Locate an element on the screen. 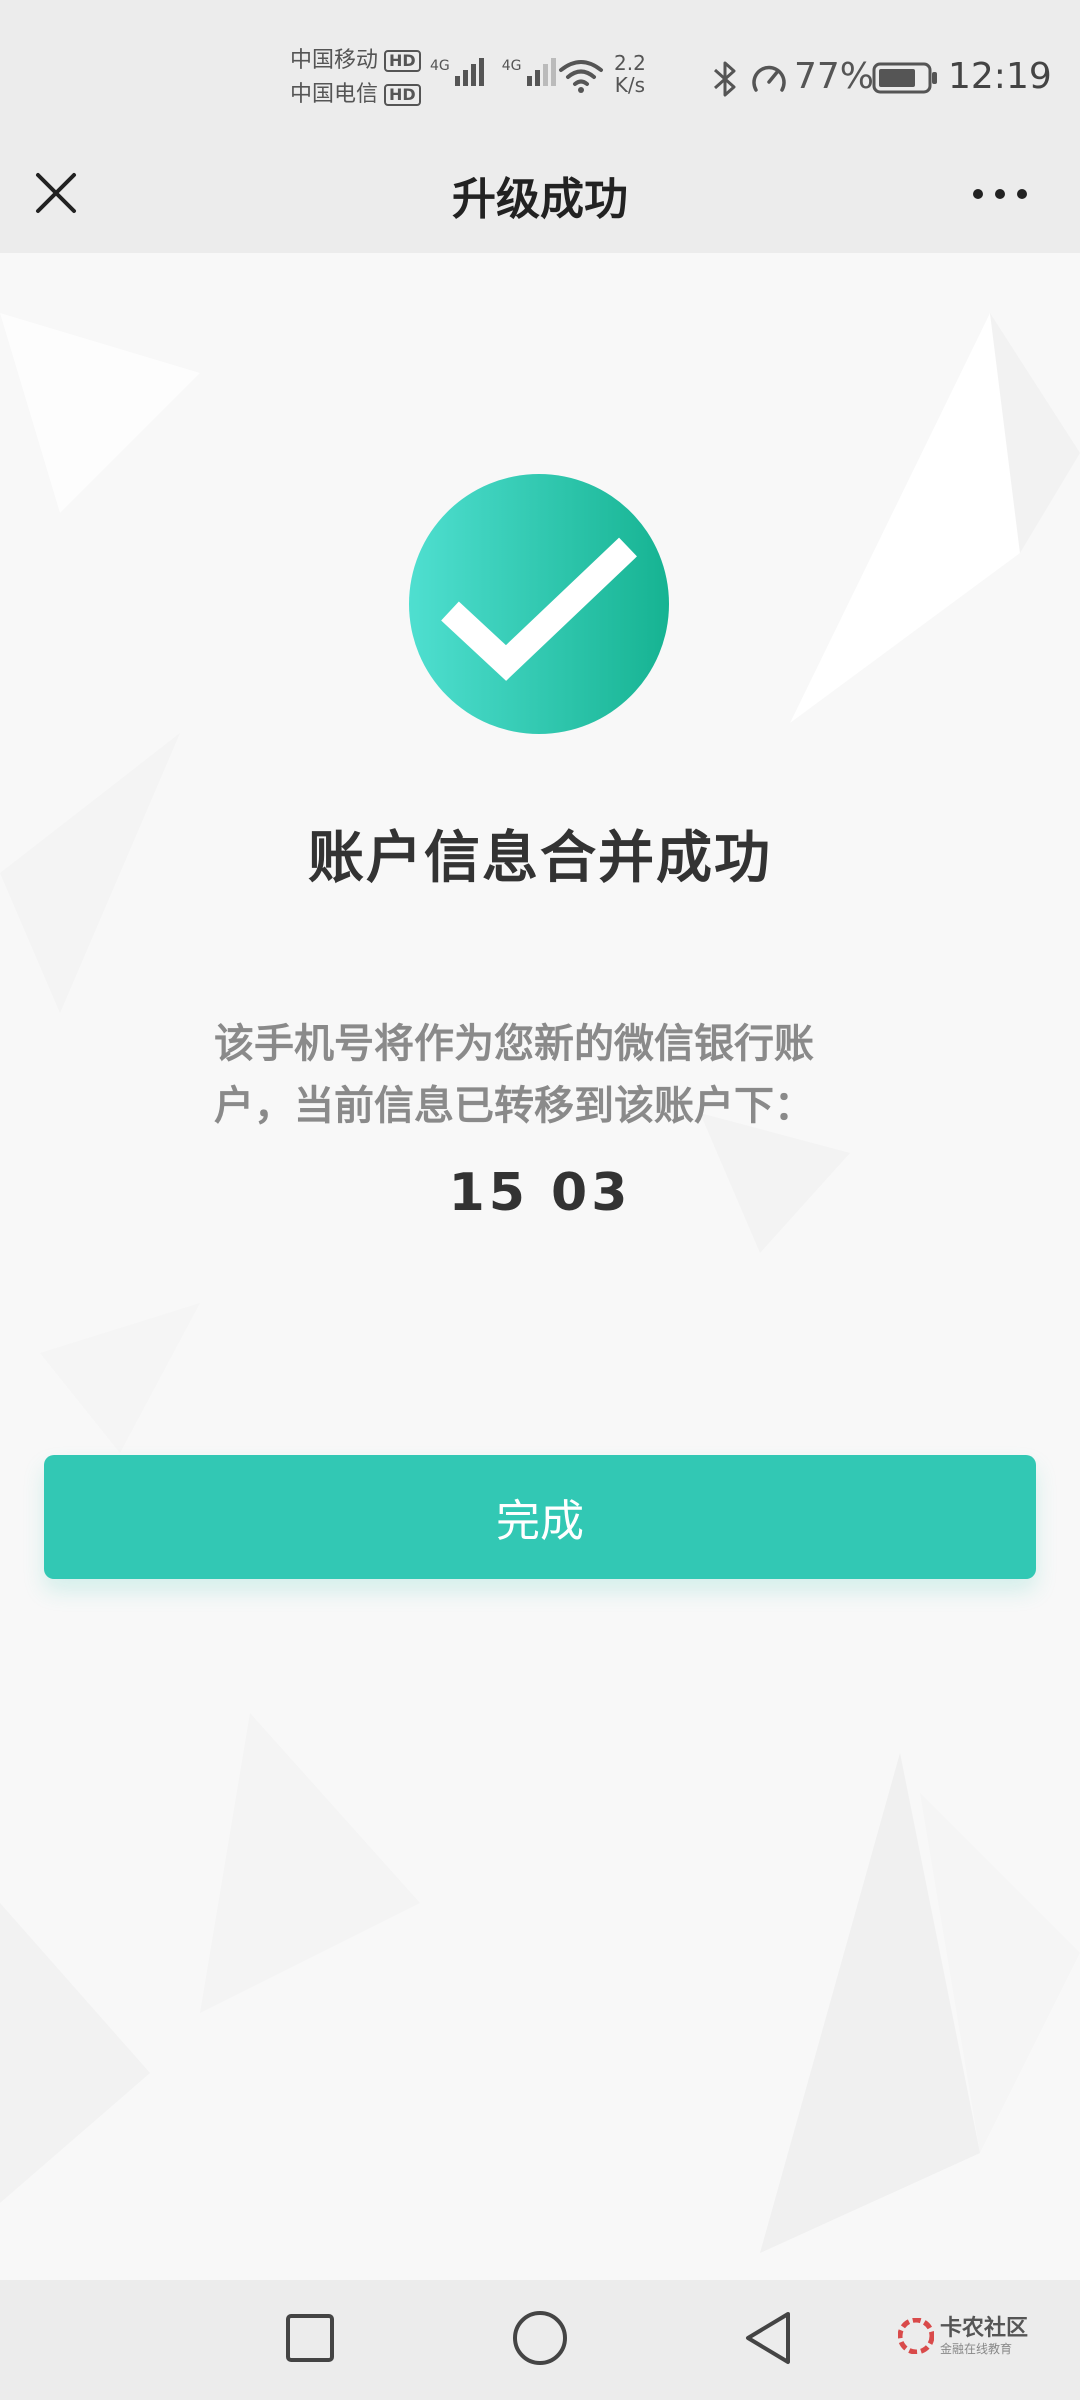 The width and height of the screenshot is (1080, 2400). clock: 12:19 is located at coordinates (1000, 76).